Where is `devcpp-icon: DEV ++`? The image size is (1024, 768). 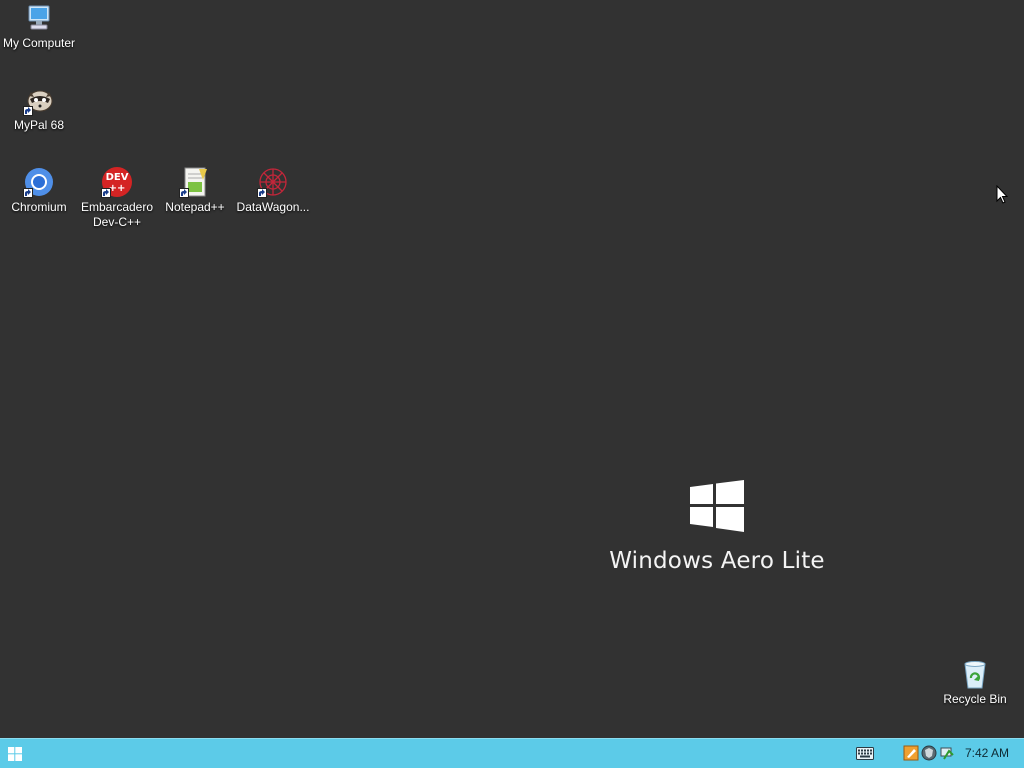 devcpp-icon: DEV ++ is located at coordinates (117, 182).